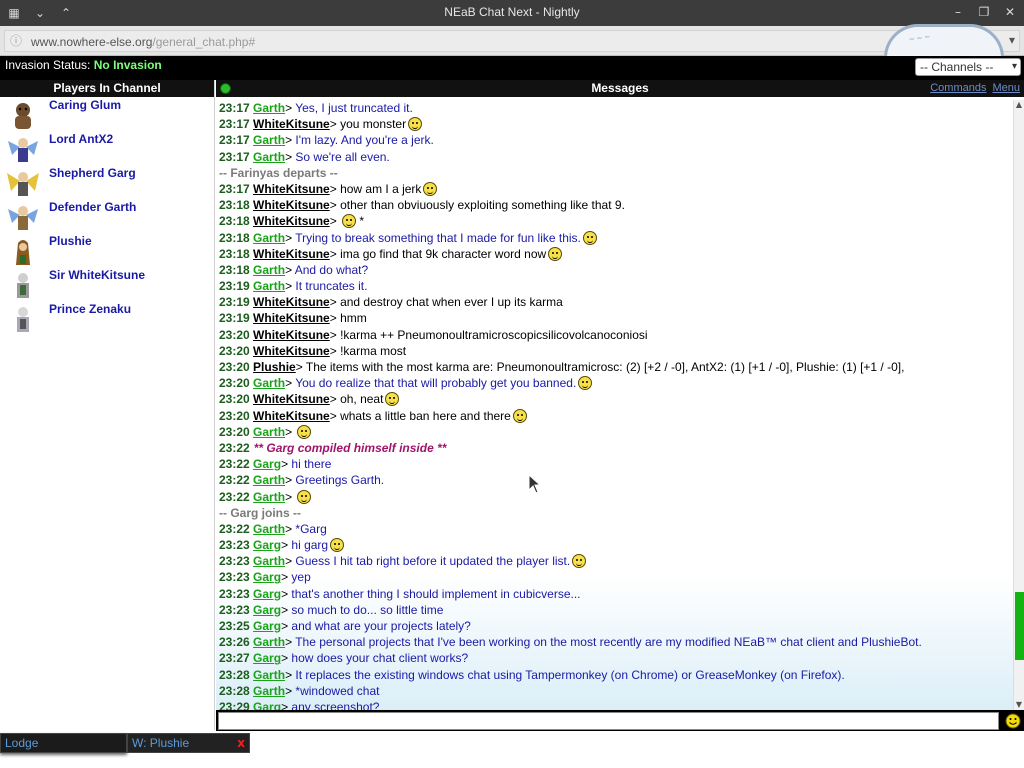 The height and width of the screenshot is (768, 1024). I want to click on player-name: Lord AntX2, so click(81, 139).